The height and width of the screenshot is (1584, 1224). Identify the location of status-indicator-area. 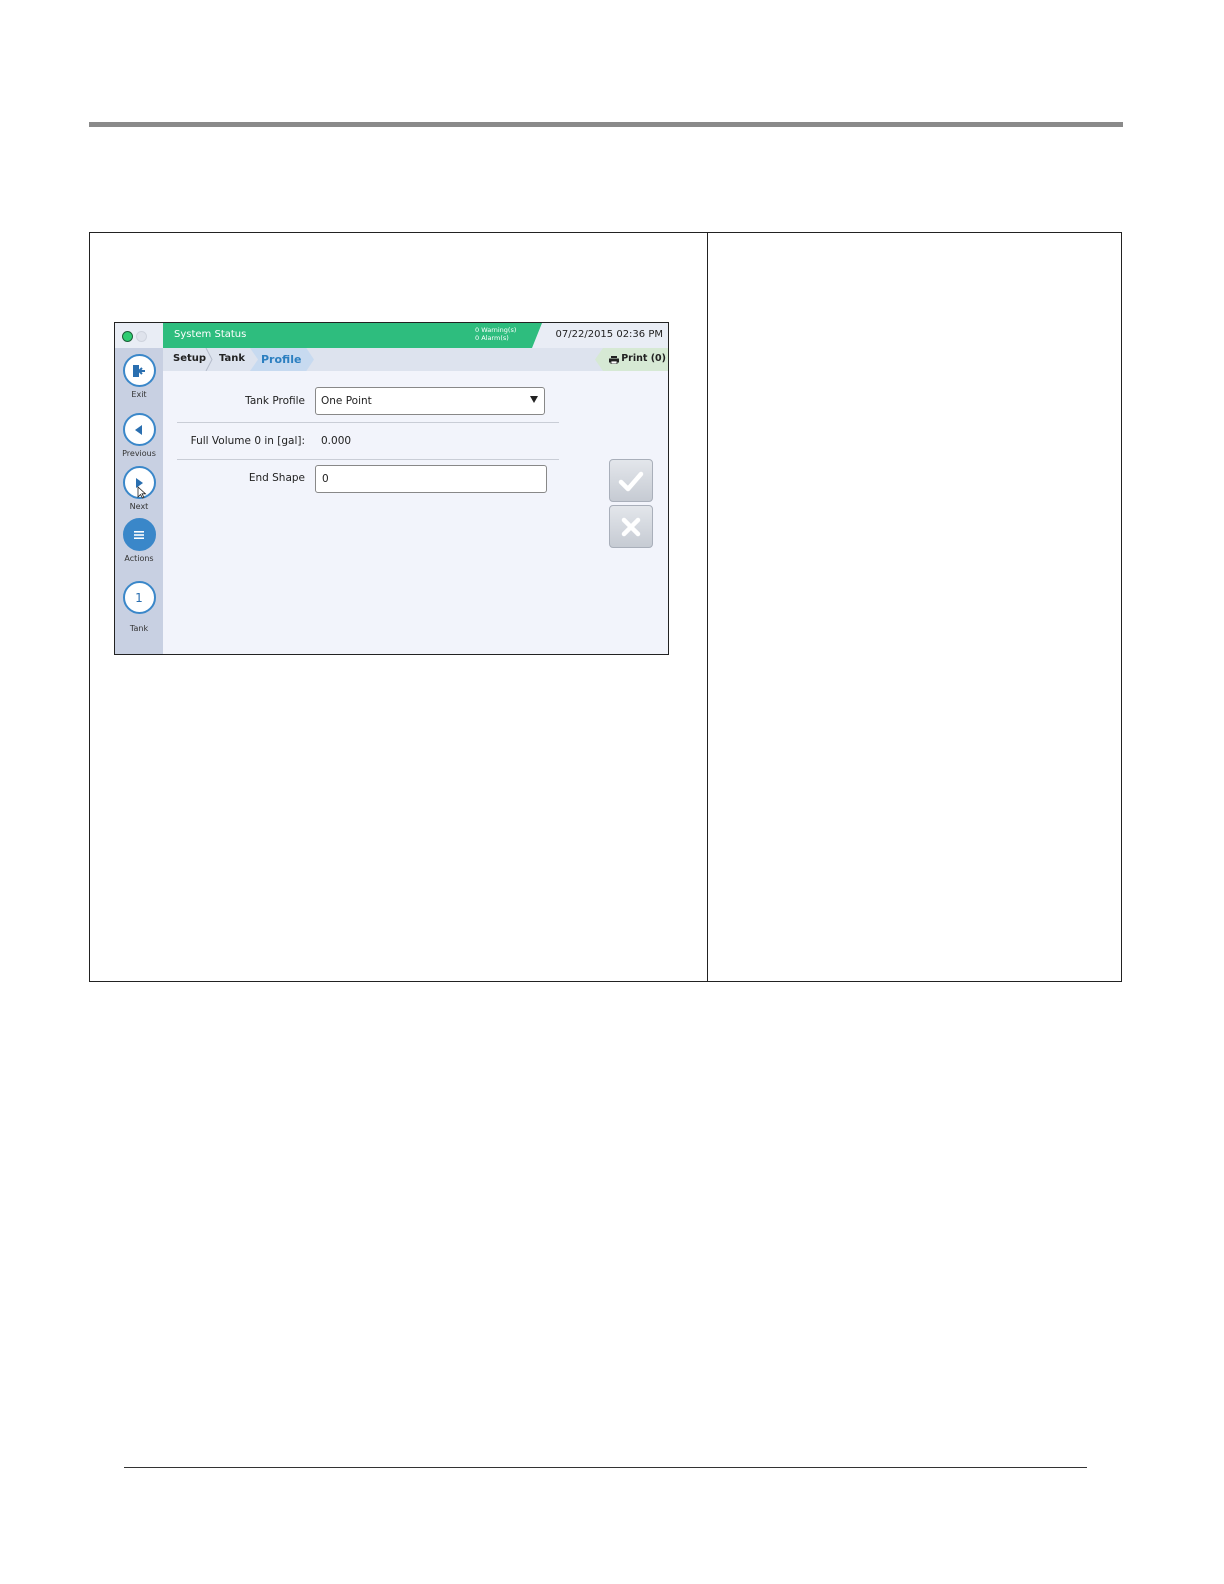
(139, 335).